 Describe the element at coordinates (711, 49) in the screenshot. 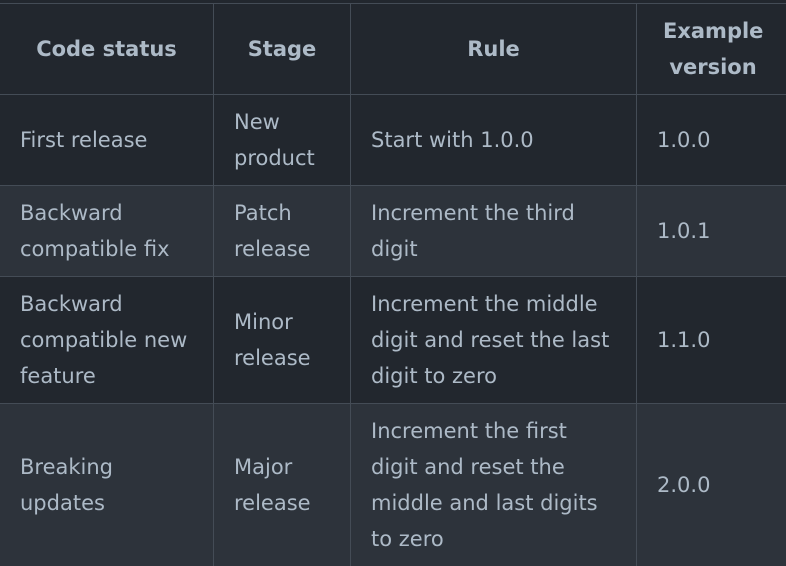

I see `header-example-version: Example version` at that location.